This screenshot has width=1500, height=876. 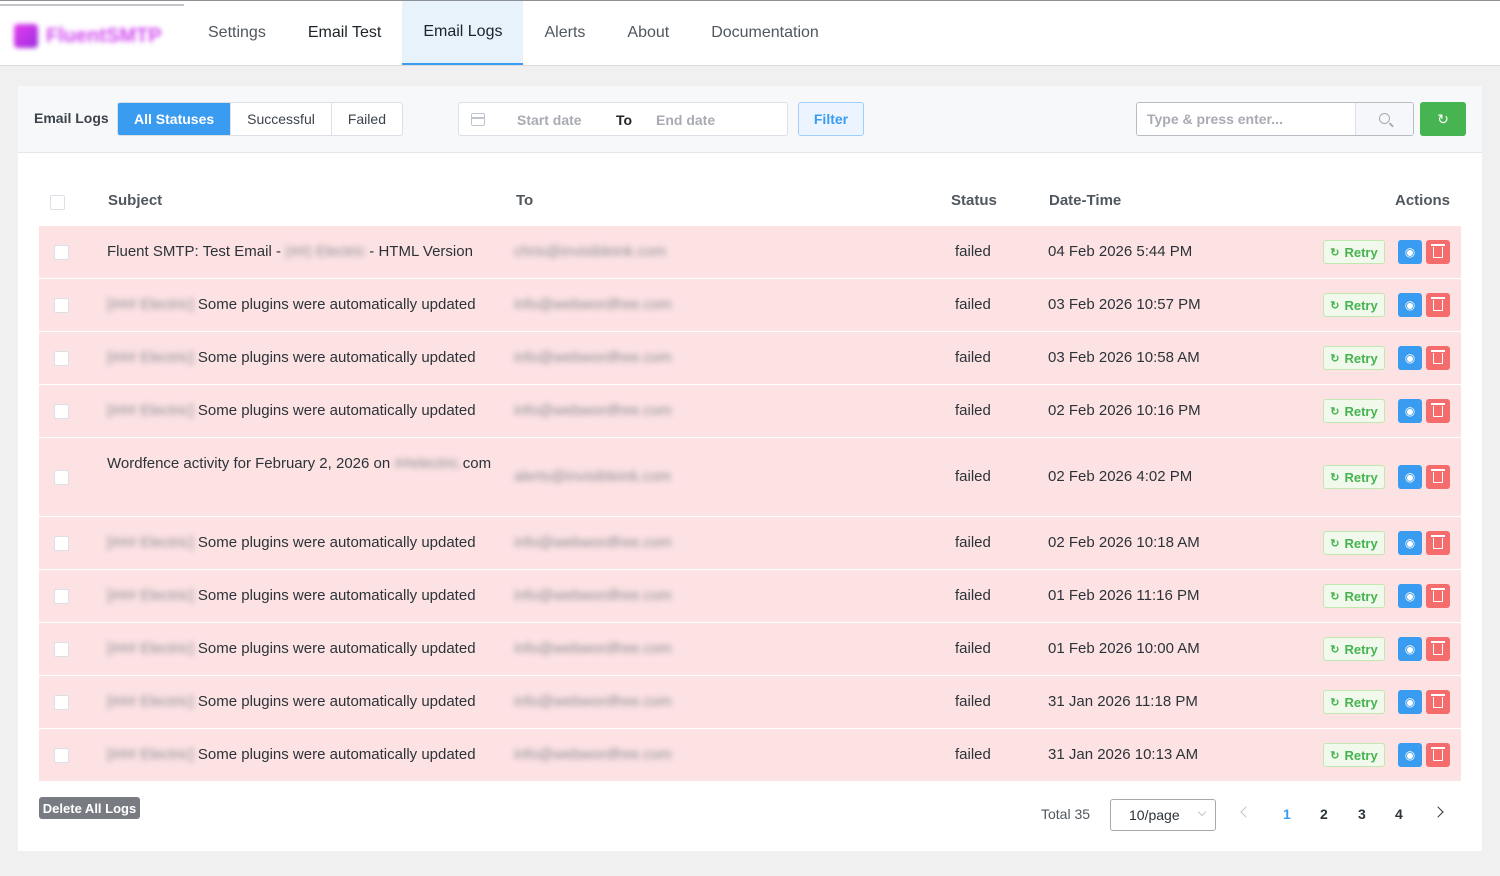 What do you see at coordinates (1120, 251) in the screenshot?
I see `datetime-cell: 04 Feb 2026 5:44 PM` at bounding box center [1120, 251].